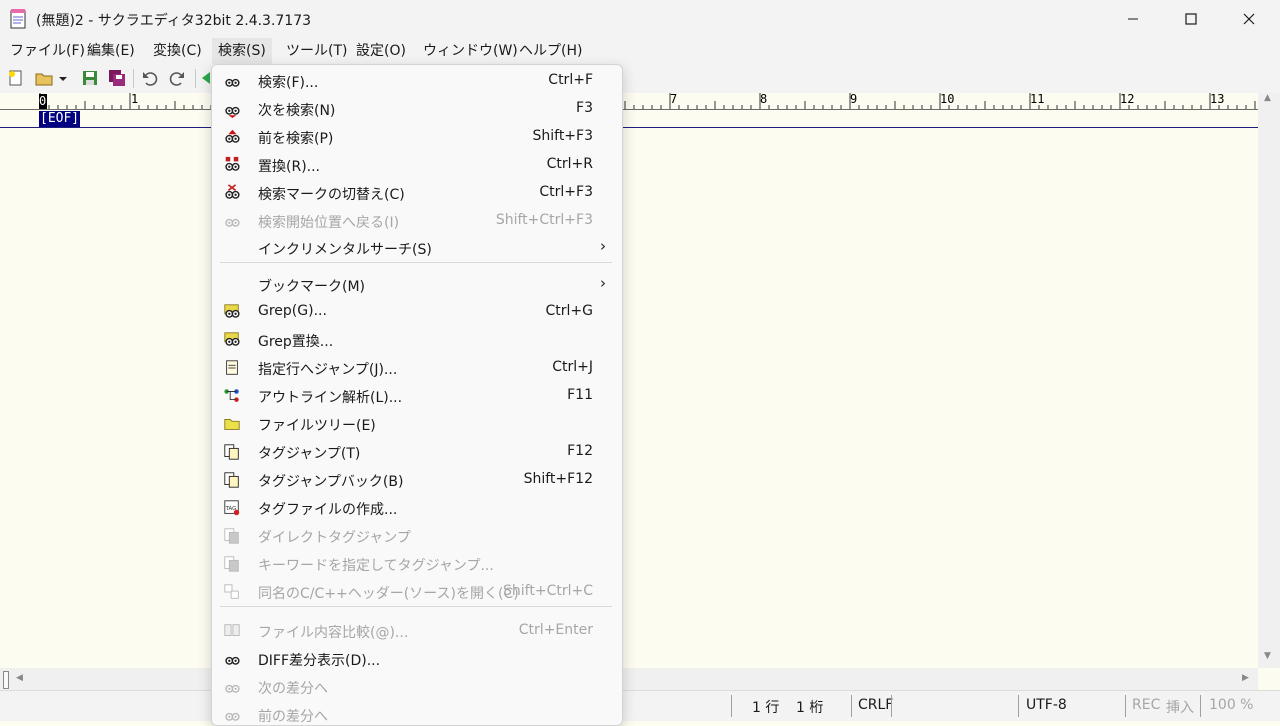 The image size is (1280, 726). I want to click on window-title: (無題)2 - サクラエディタ32bit 2.4.3.7173, so click(174, 21).